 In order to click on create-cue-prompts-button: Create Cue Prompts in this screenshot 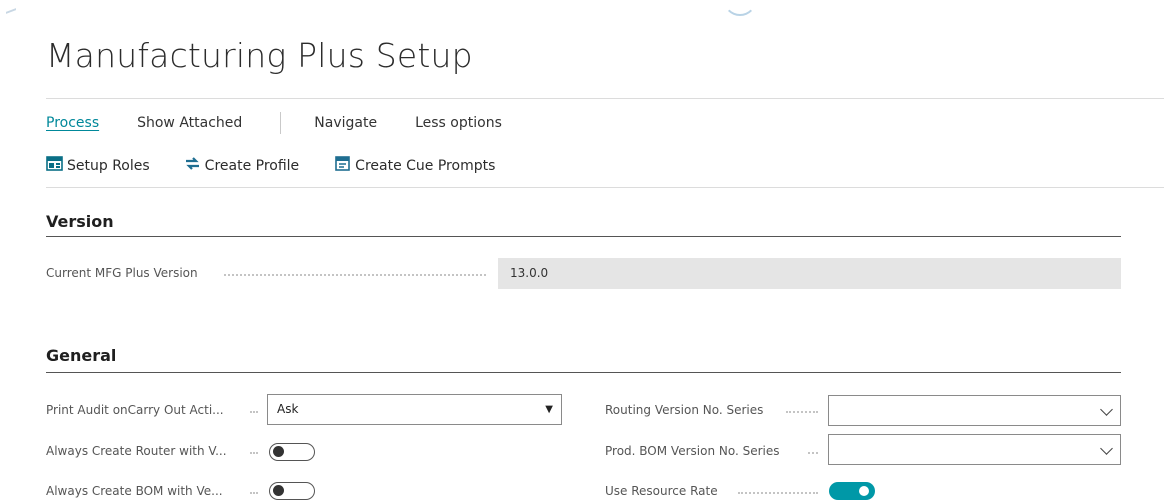, I will do `click(415, 165)`.